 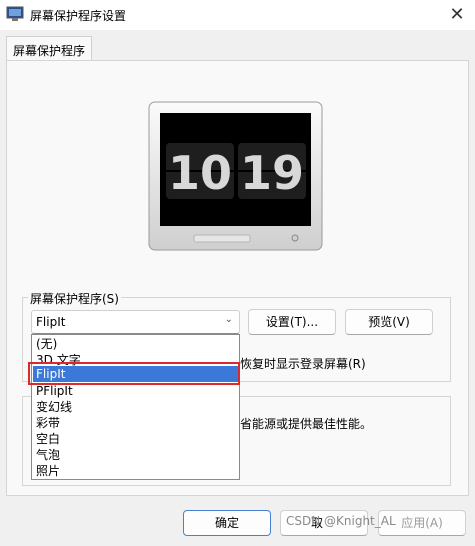 What do you see at coordinates (237, 15) in the screenshot?
I see `title-bar: 屏幕保护程序设置 ✕` at bounding box center [237, 15].